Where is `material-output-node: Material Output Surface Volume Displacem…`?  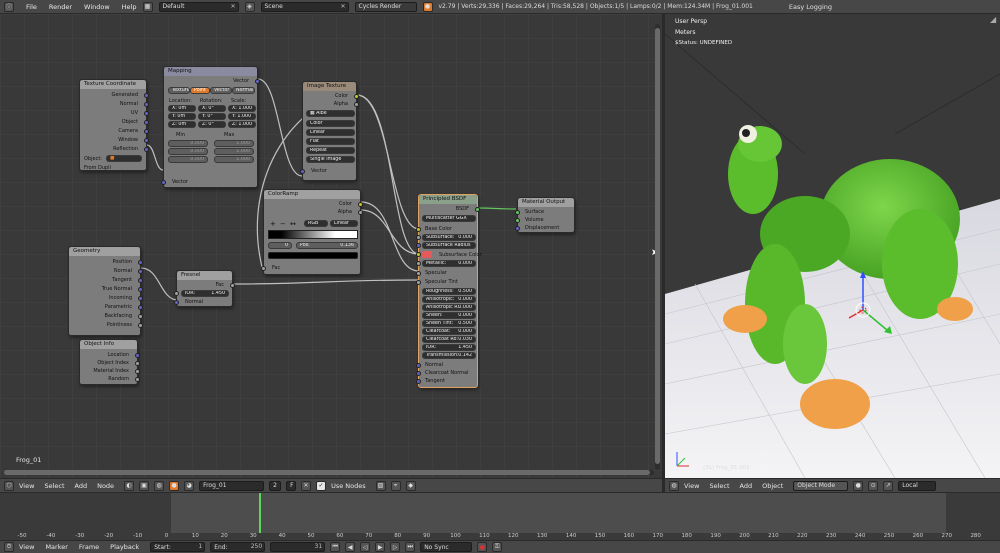 material-output-node: Material Output Surface Volume Displacem… is located at coordinates (545, 215).